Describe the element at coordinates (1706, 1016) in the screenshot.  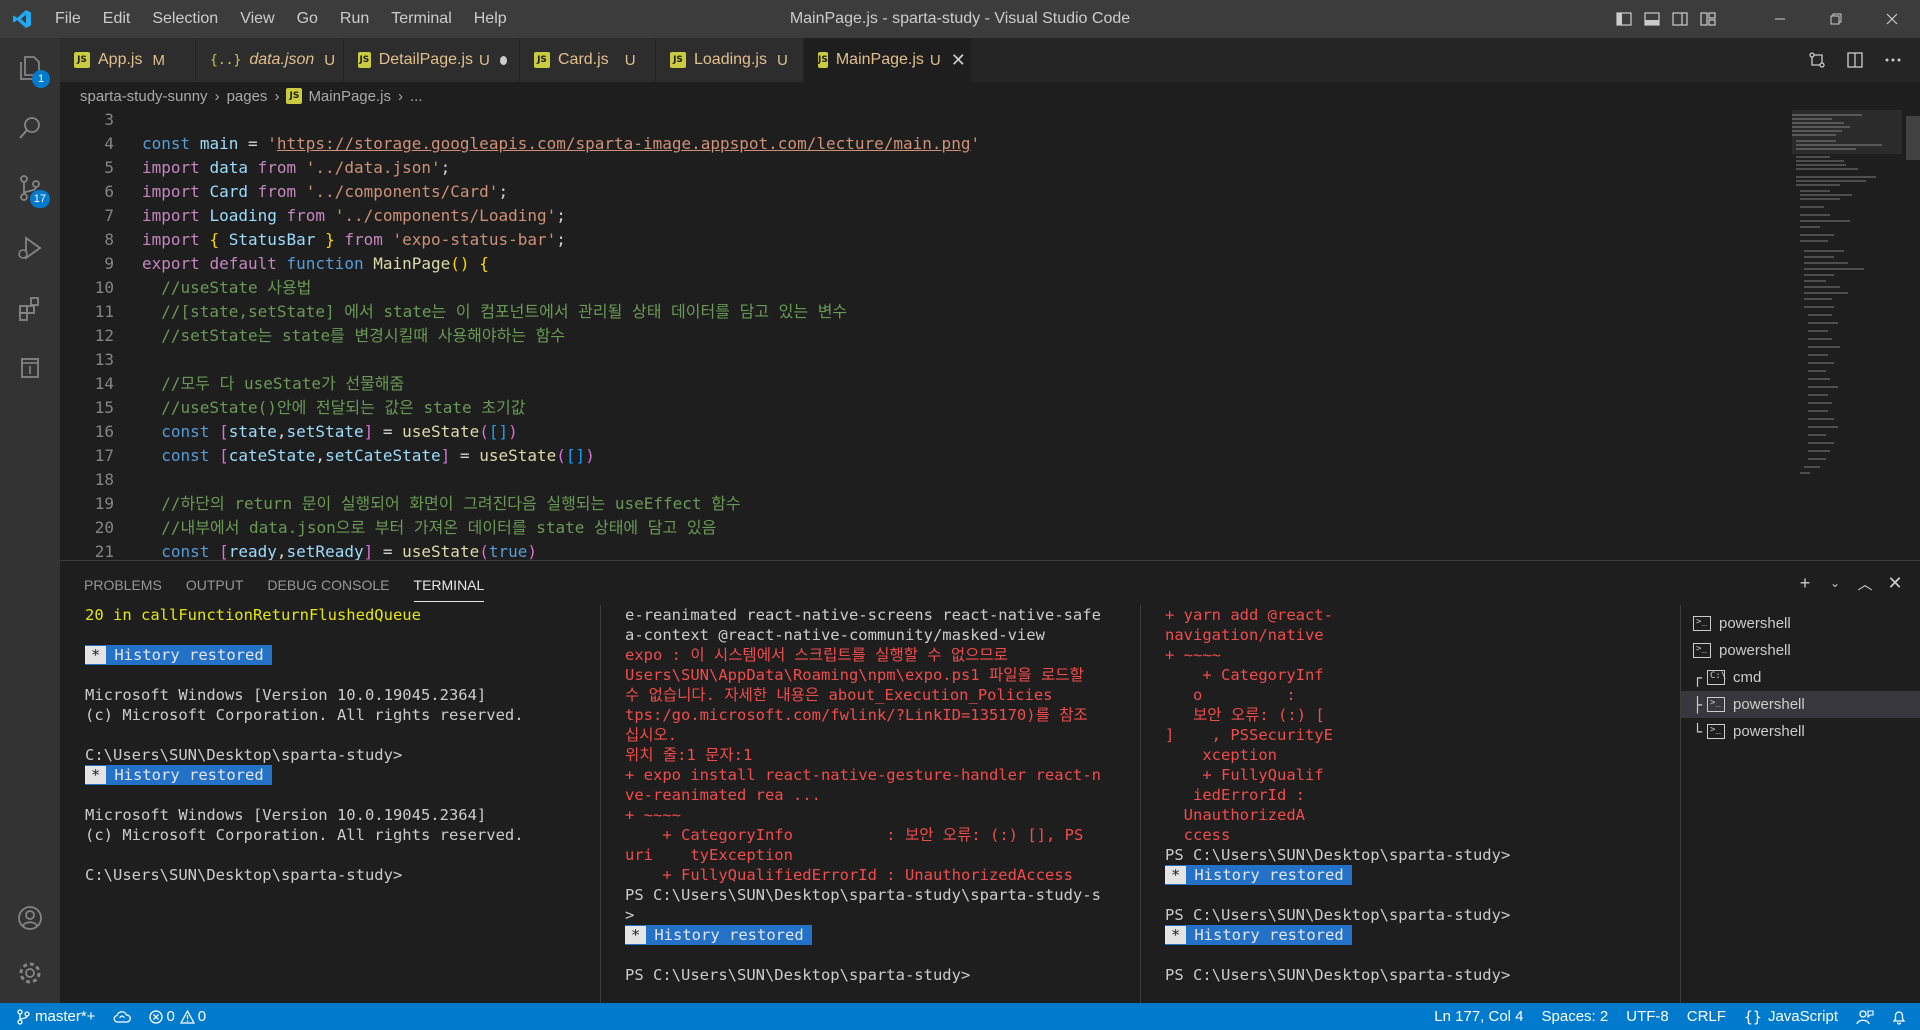
I see `line-ending: CRLF` at that location.